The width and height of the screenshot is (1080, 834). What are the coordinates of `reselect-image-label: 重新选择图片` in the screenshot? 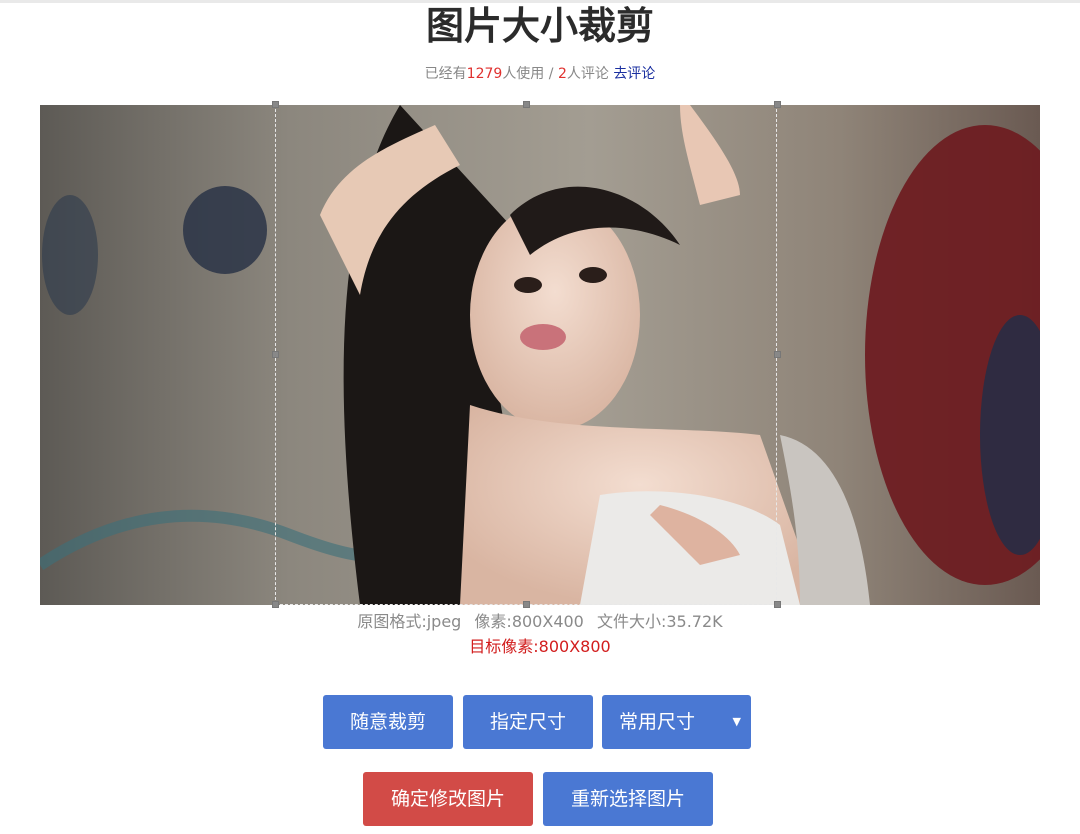 It's located at (627, 799).